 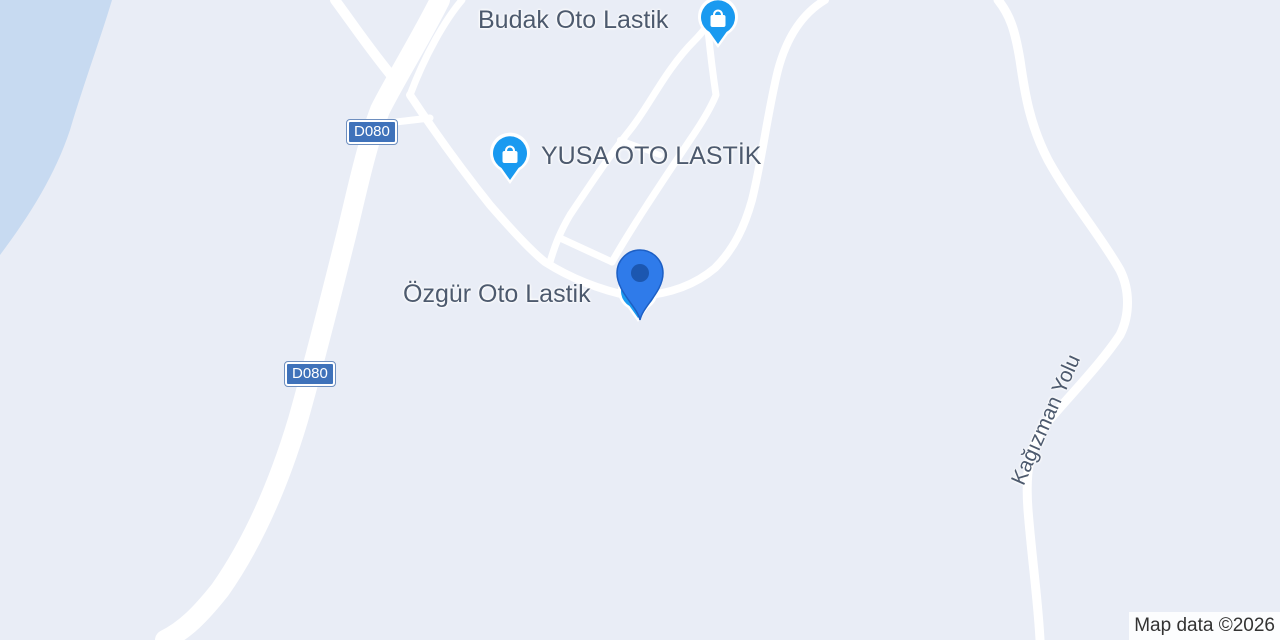 I want to click on road-kagizman, so click(x=1062, y=320).